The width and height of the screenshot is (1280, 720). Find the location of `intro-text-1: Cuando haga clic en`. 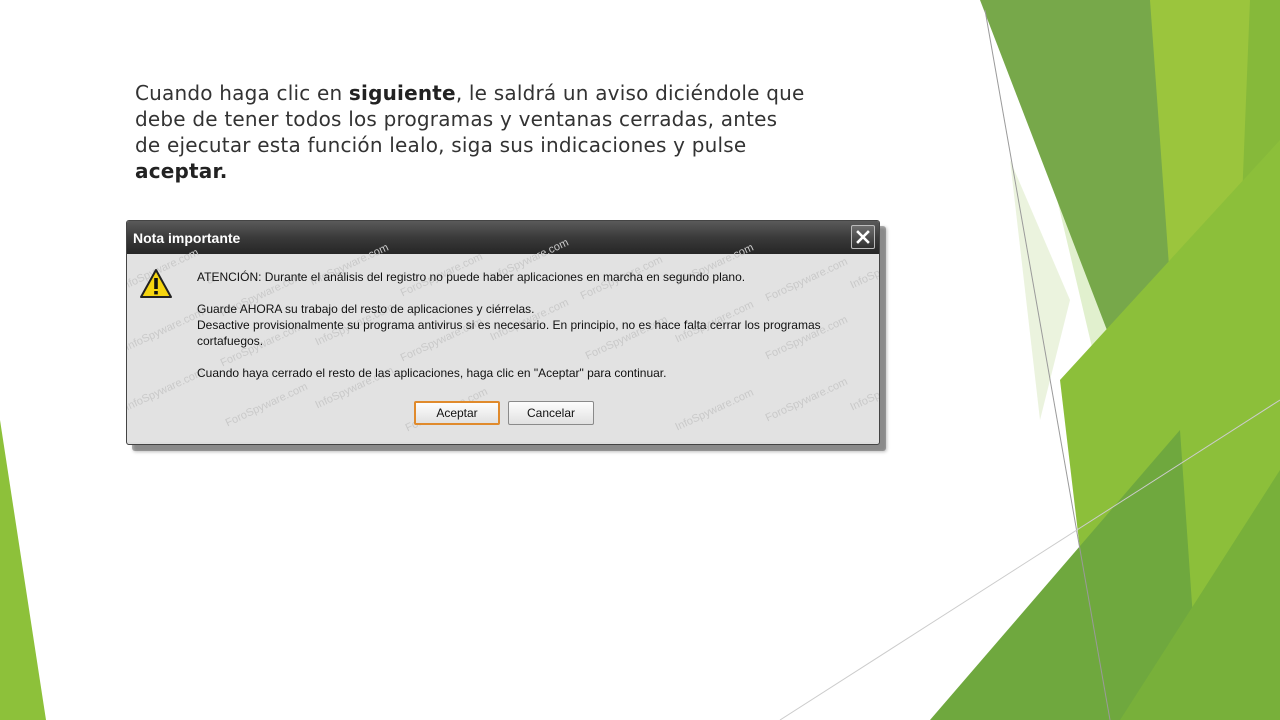

intro-text-1: Cuando haga clic en is located at coordinates (242, 93).